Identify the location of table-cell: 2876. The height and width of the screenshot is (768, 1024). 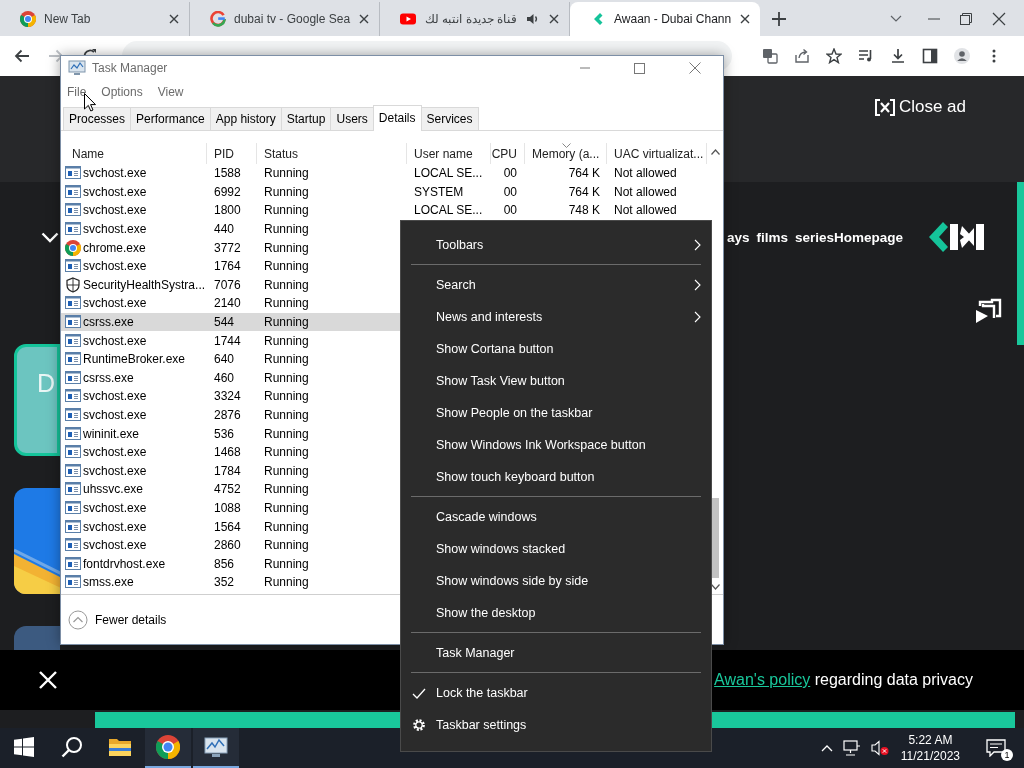
(227, 415).